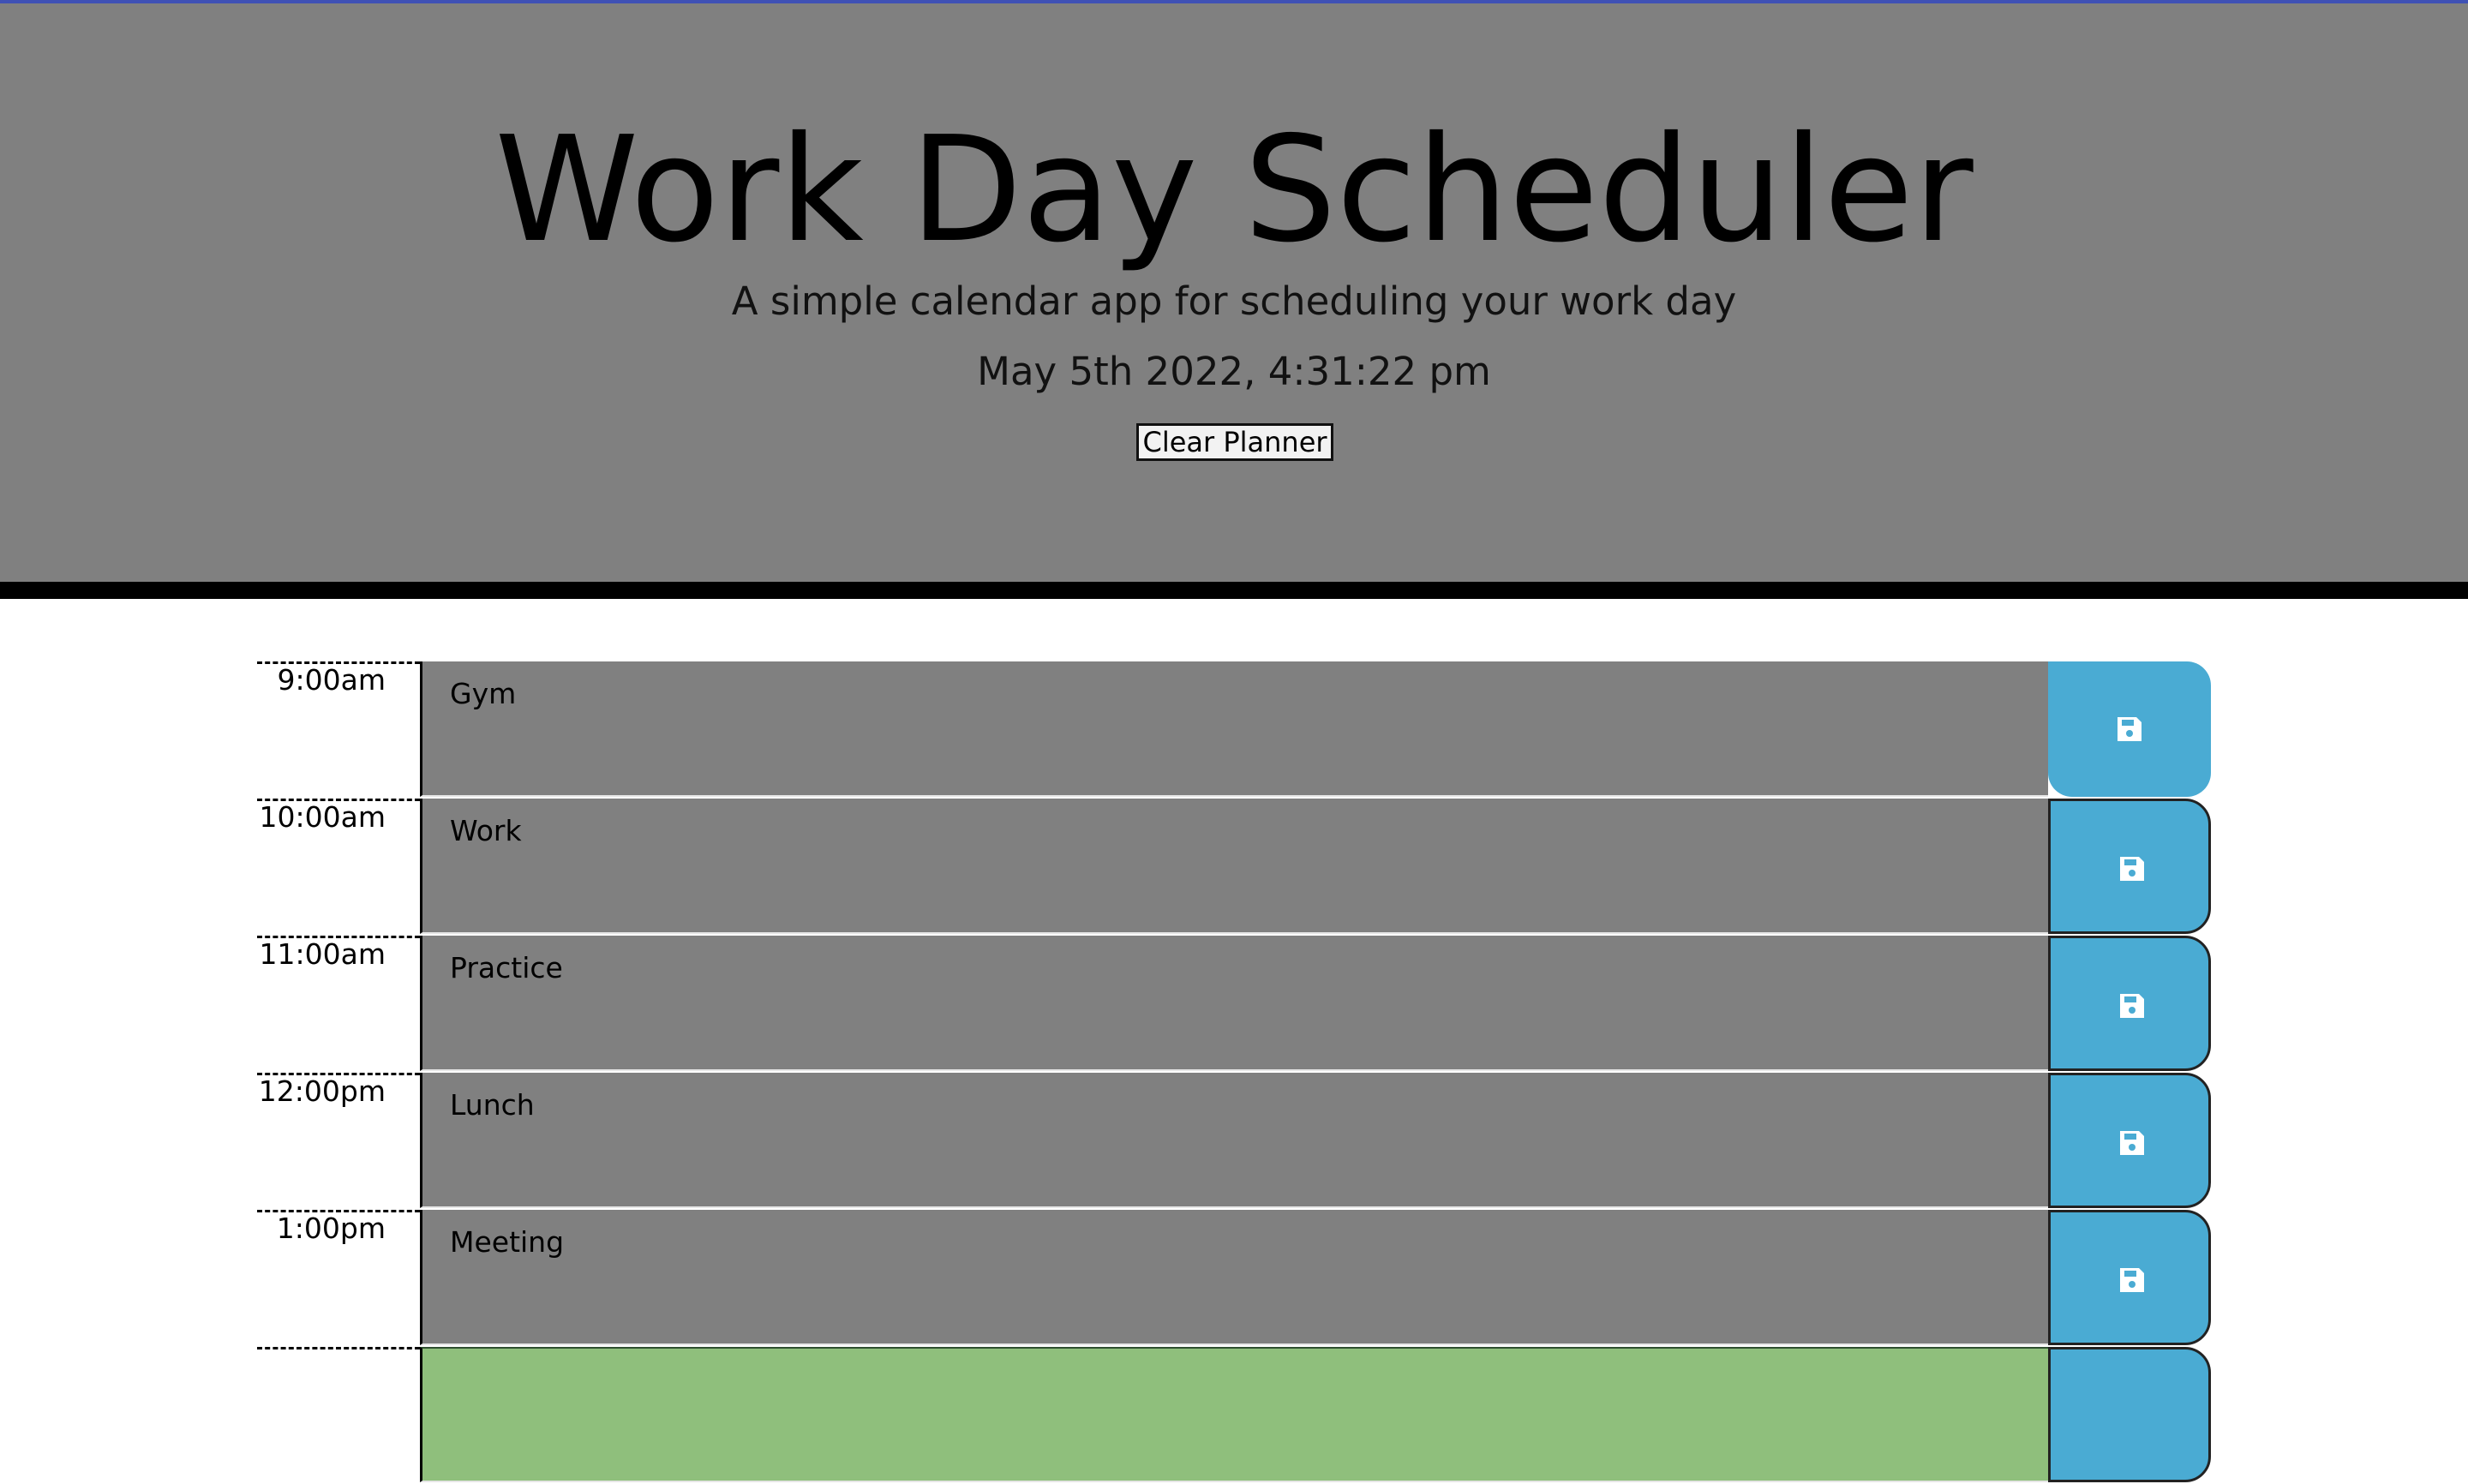 Image resolution: width=2468 pixels, height=1484 pixels. What do you see at coordinates (506, 968) in the screenshot?
I see `event-text: Practice` at bounding box center [506, 968].